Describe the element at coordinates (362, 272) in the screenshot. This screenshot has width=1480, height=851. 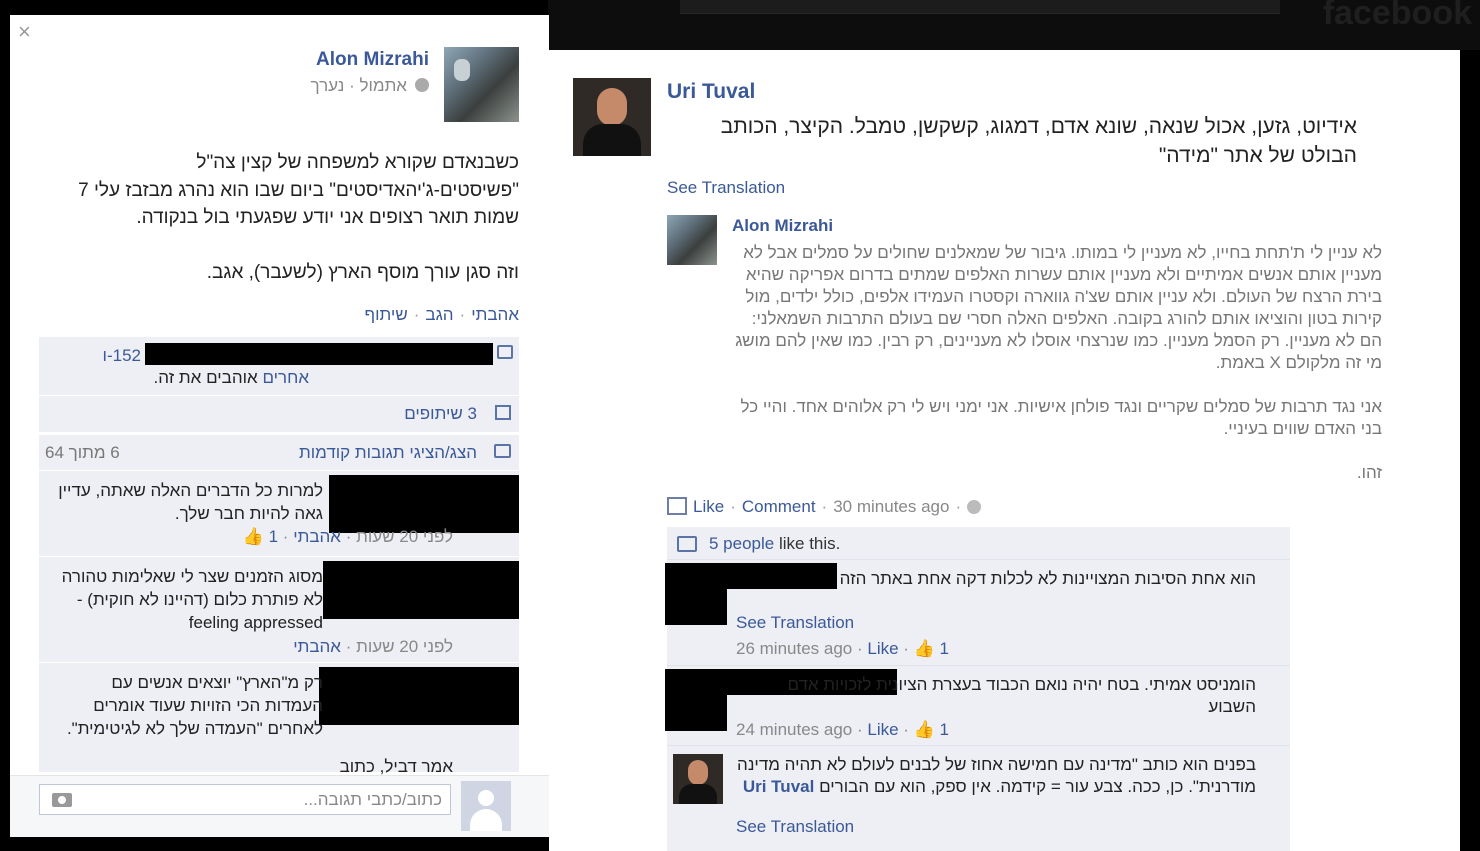
I see `post-paragraph: וזה סגן עורך מוסף הארץ (לשעבר), אגב.` at that location.